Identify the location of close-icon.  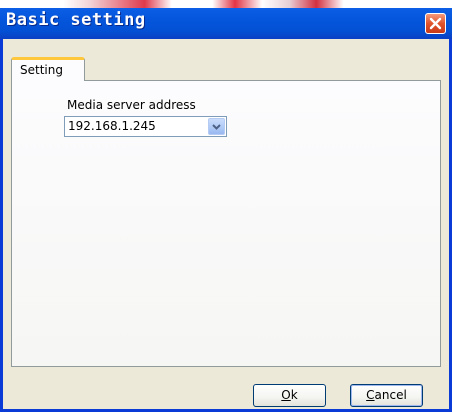
(435, 23).